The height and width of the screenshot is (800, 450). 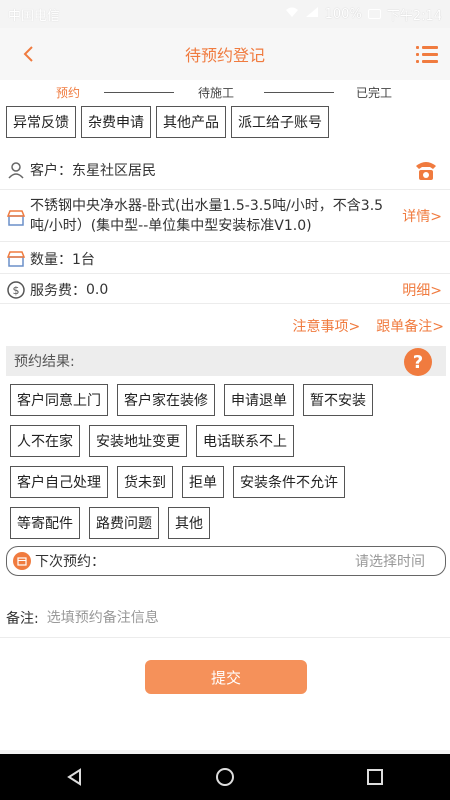 I want to click on result-header: 预约结果: ?, so click(x=226, y=361).